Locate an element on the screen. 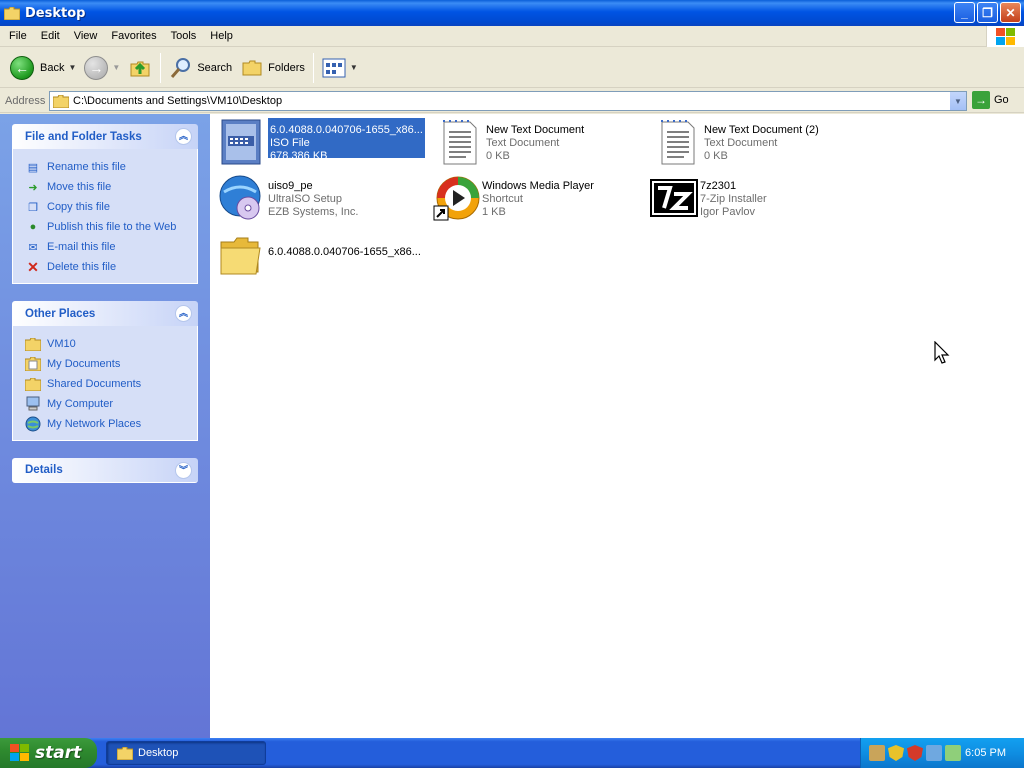 The image size is (1024, 768). panel-header: File and Folder Tasks ︽ is located at coordinates (105, 136).